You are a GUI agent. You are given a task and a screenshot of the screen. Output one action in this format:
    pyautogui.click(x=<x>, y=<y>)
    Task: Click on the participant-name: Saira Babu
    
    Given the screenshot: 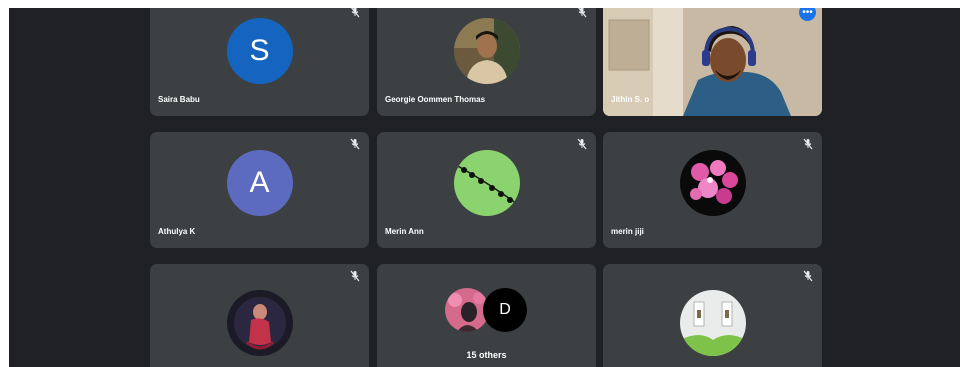 What is the action you would take?
    pyautogui.click(x=179, y=99)
    